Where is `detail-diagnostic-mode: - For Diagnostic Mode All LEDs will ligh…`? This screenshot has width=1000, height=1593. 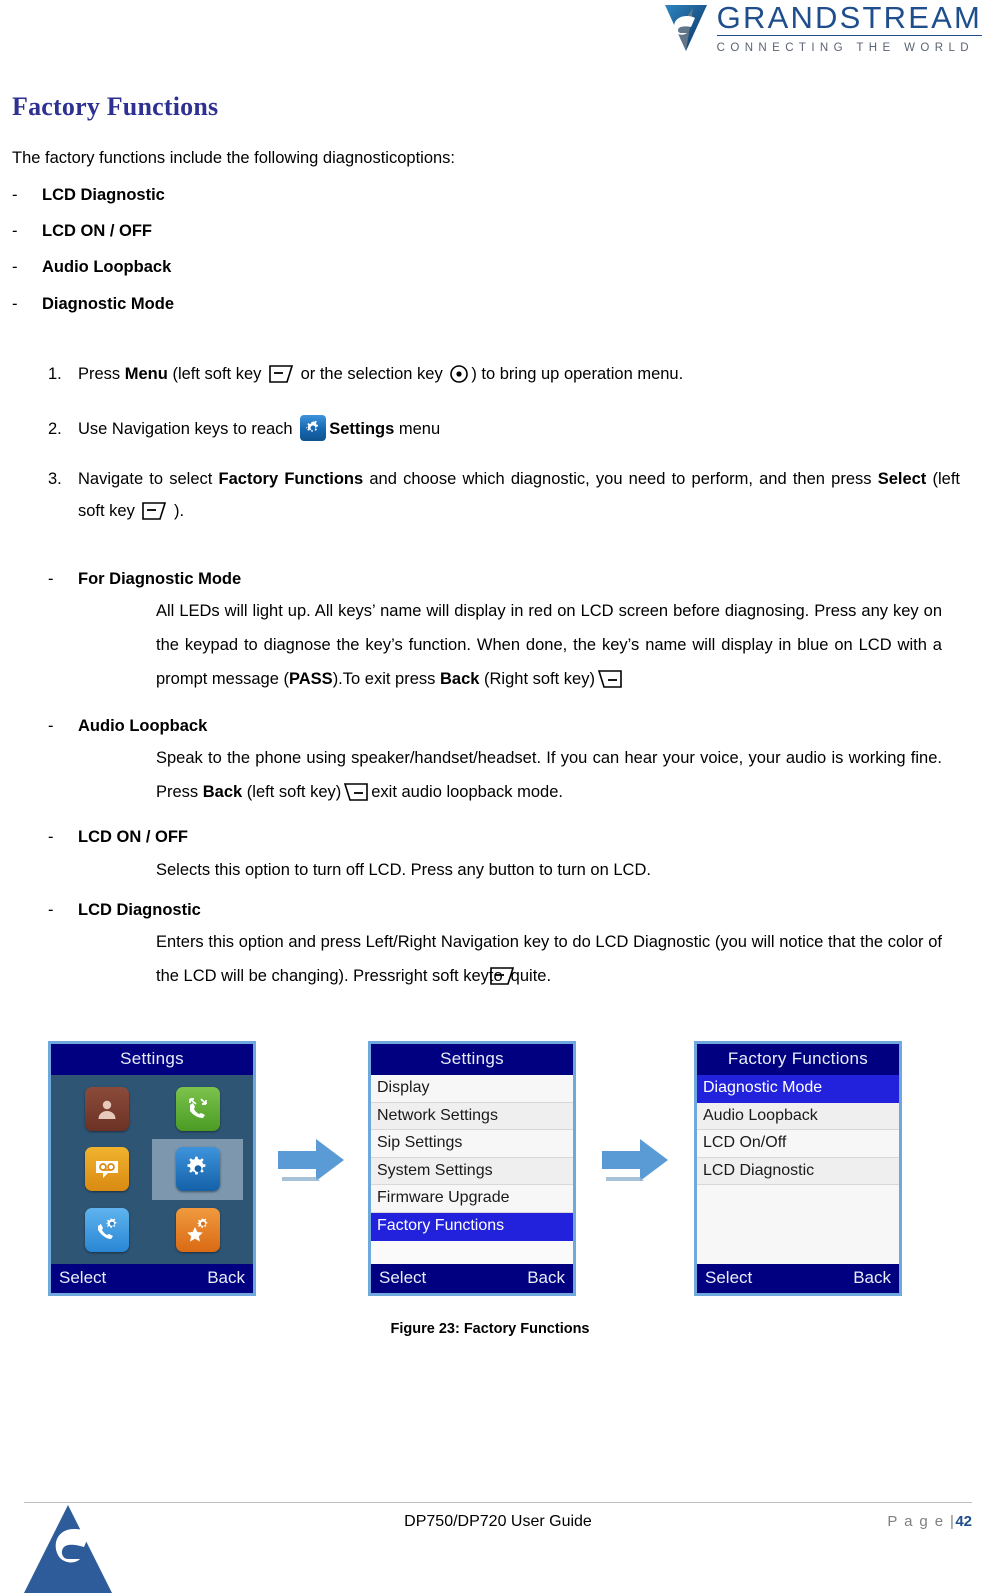 detail-diagnostic-mode: - For Diagnostic Mode All LEDs will ligh… is located at coordinates (490, 634).